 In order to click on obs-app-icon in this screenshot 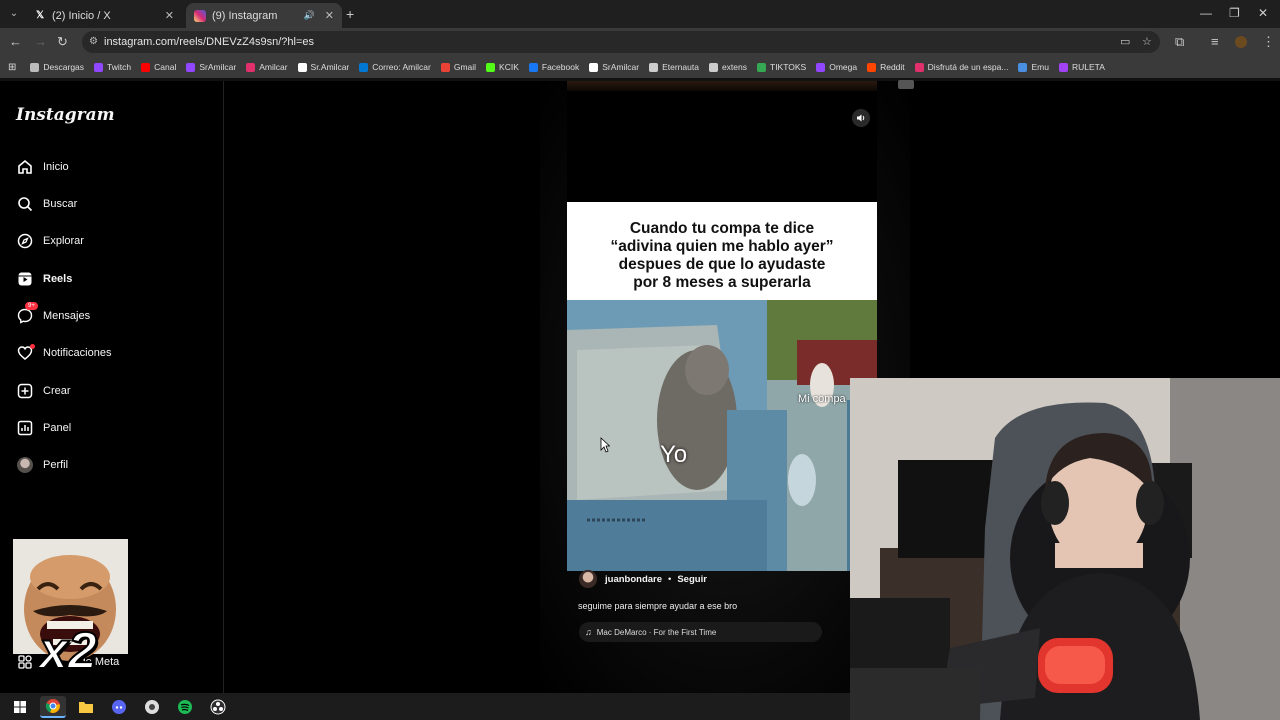, I will do `click(152, 707)`.